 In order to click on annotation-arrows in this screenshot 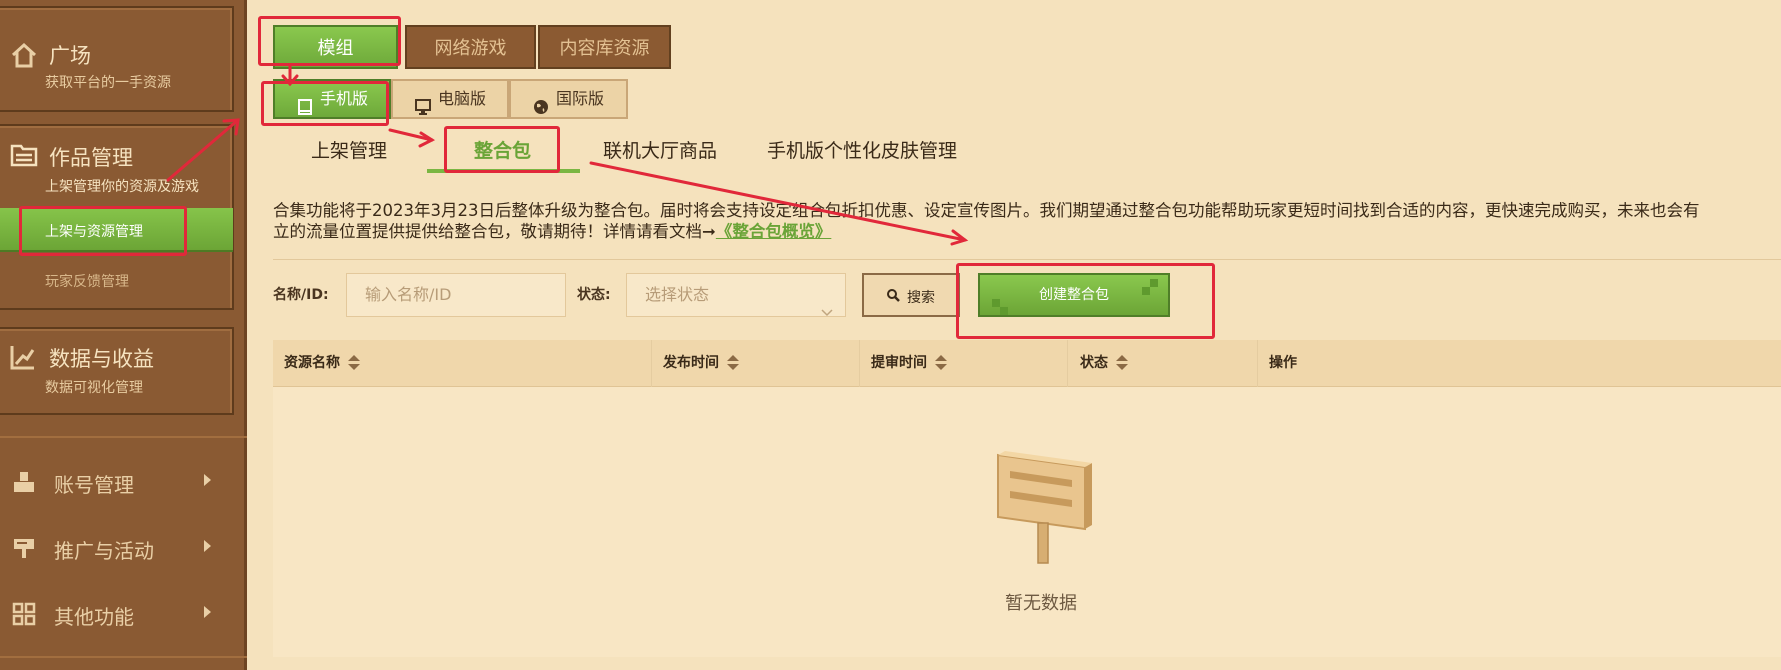, I will do `click(567, 155)`.